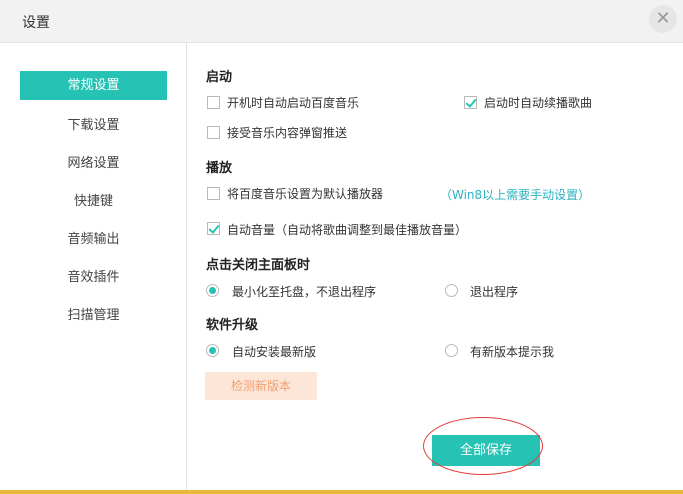 The height and width of the screenshot is (494, 683). Describe the element at coordinates (213, 228) in the screenshot. I see `auto-volume-checkbox` at that location.